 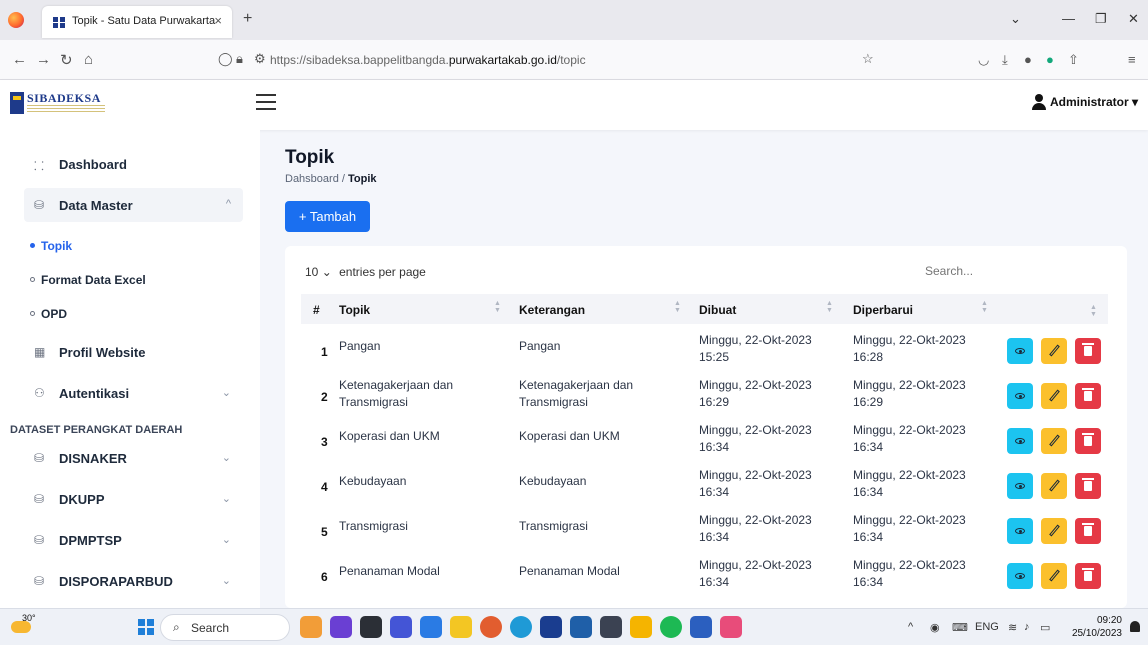 What do you see at coordinates (910, 627) in the screenshot?
I see `tray-chevron-icon: ^` at bounding box center [910, 627].